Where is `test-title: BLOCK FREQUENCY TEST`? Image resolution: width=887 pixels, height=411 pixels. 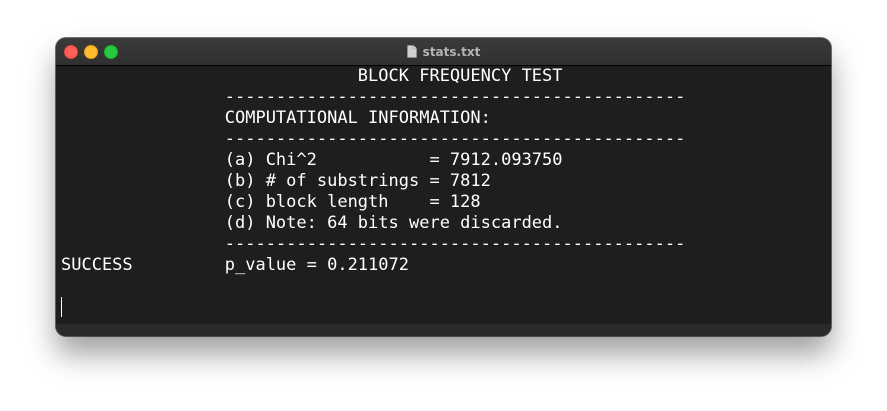 test-title: BLOCK FREQUENCY TEST is located at coordinates (312, 76).